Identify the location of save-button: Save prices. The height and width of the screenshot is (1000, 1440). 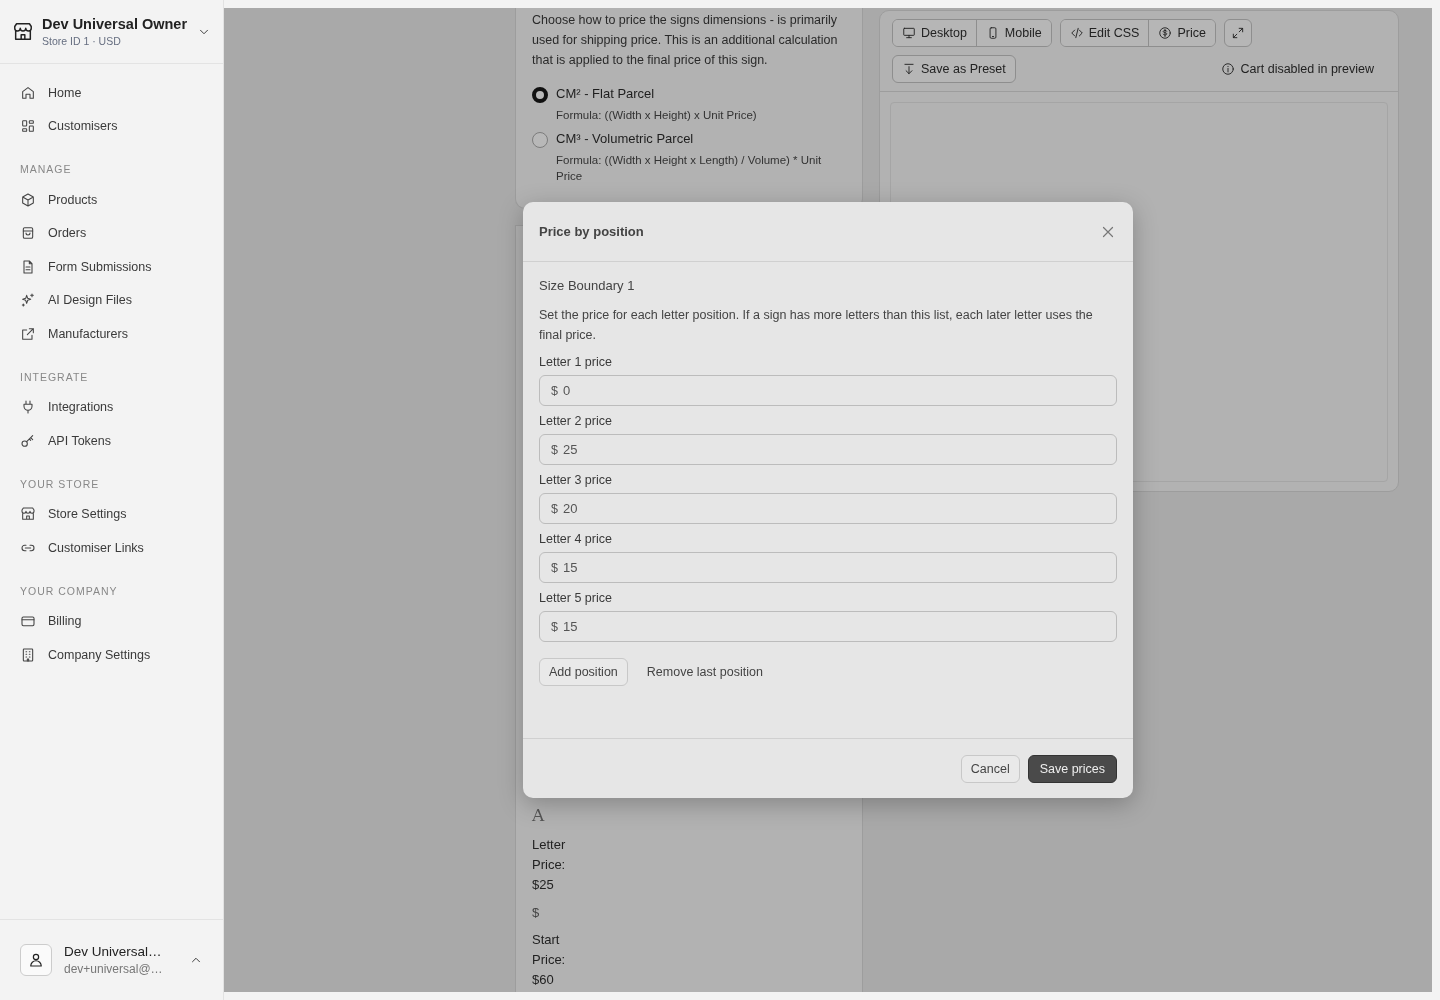
(1072, 768).